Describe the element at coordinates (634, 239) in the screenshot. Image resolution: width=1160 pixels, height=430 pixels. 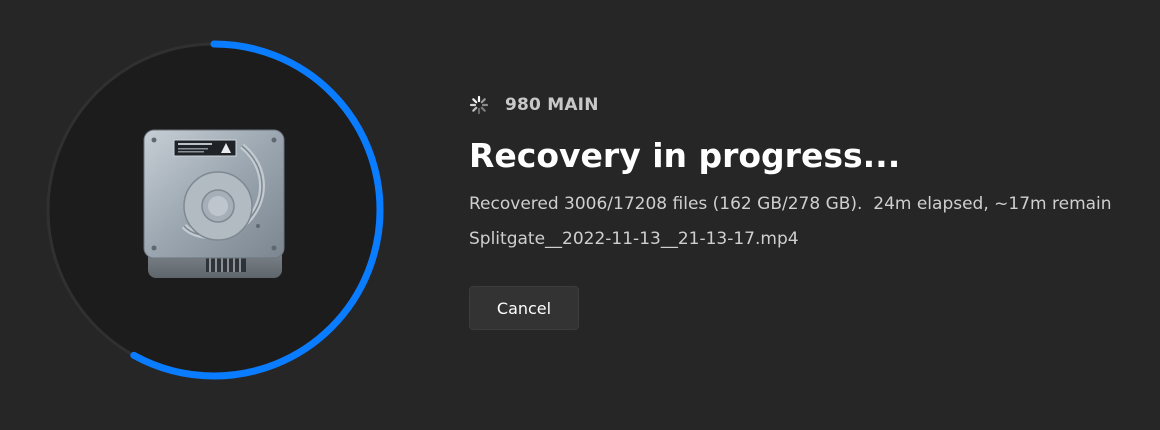
I see `current-file-name: Splitgate__2022-11-13__21-13-17.mp4` at that location.